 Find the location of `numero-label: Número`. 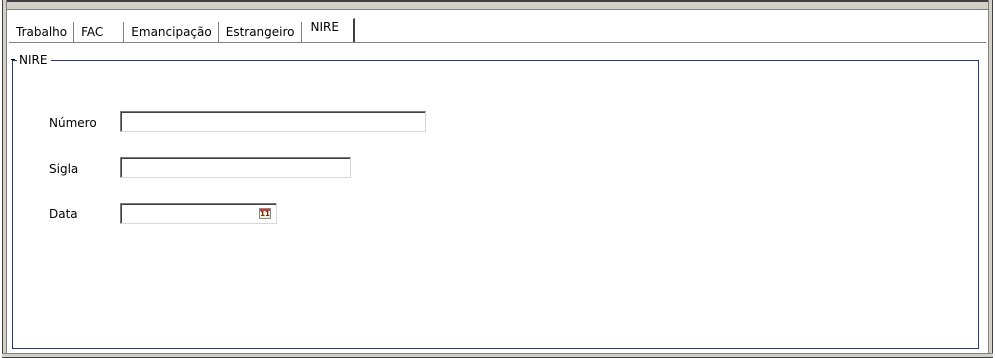

numero-label: Número is located at coordinates (73, 123).